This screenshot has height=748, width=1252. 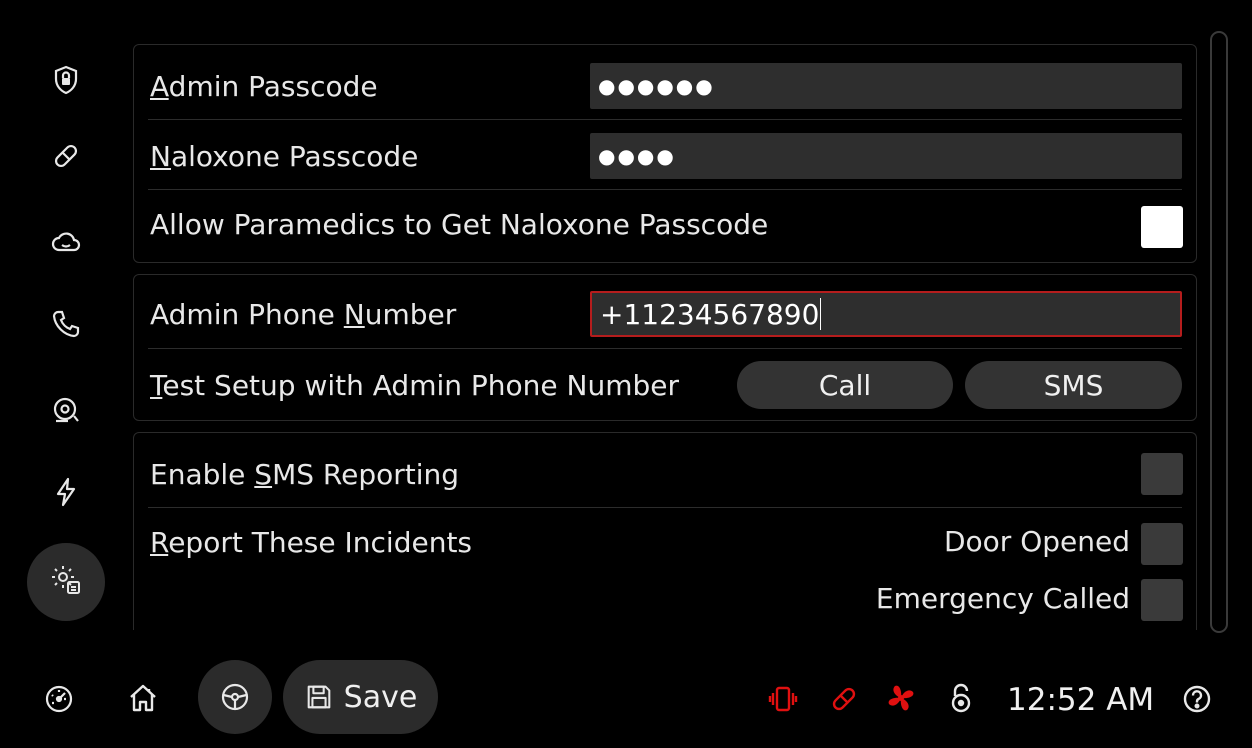 I want to click on help-icon, so click(x=1197, y=701).